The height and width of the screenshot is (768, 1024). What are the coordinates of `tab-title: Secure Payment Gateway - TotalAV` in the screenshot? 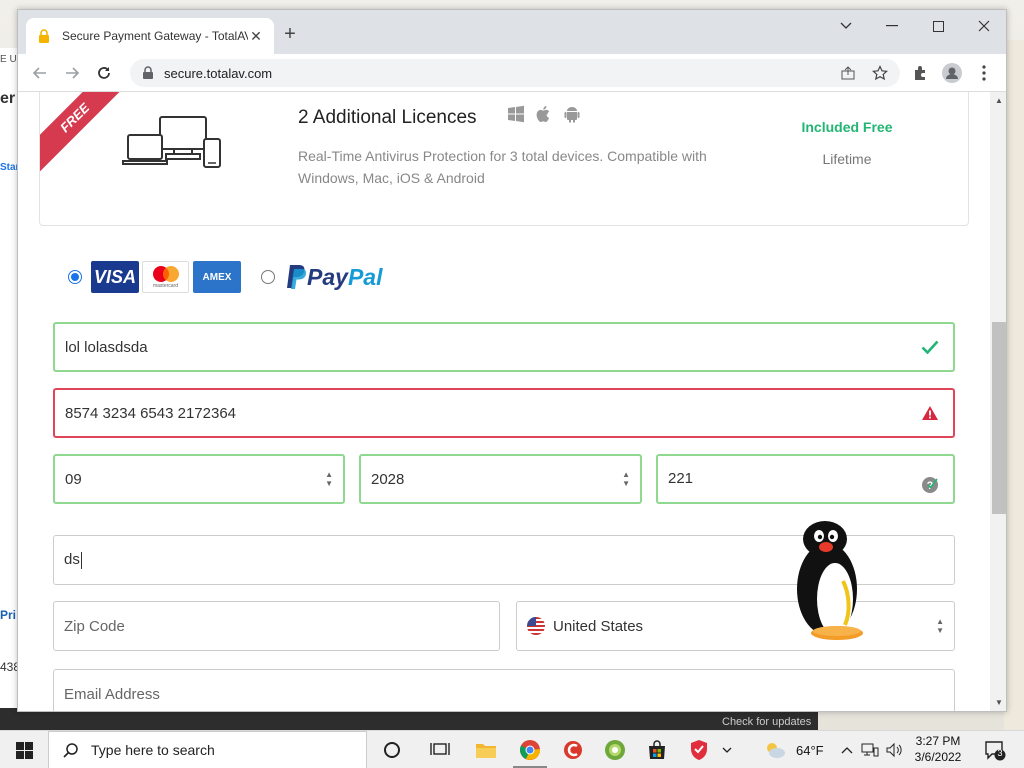 It's located at (155, 36).